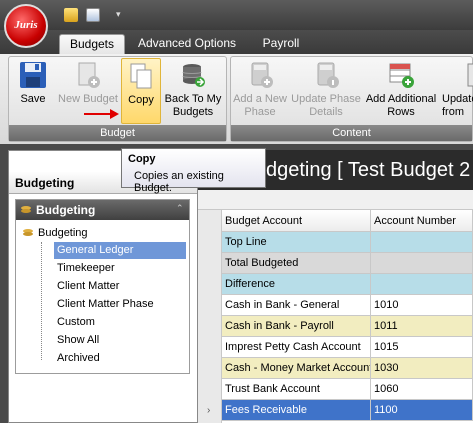 The width and height of the screenshot is (473, 423). What do you see at coordinates (193, 91) in the screenshot?
I see `back-to-my-budgets-button: Back To My Budgets` at bounding box center [193, 91].